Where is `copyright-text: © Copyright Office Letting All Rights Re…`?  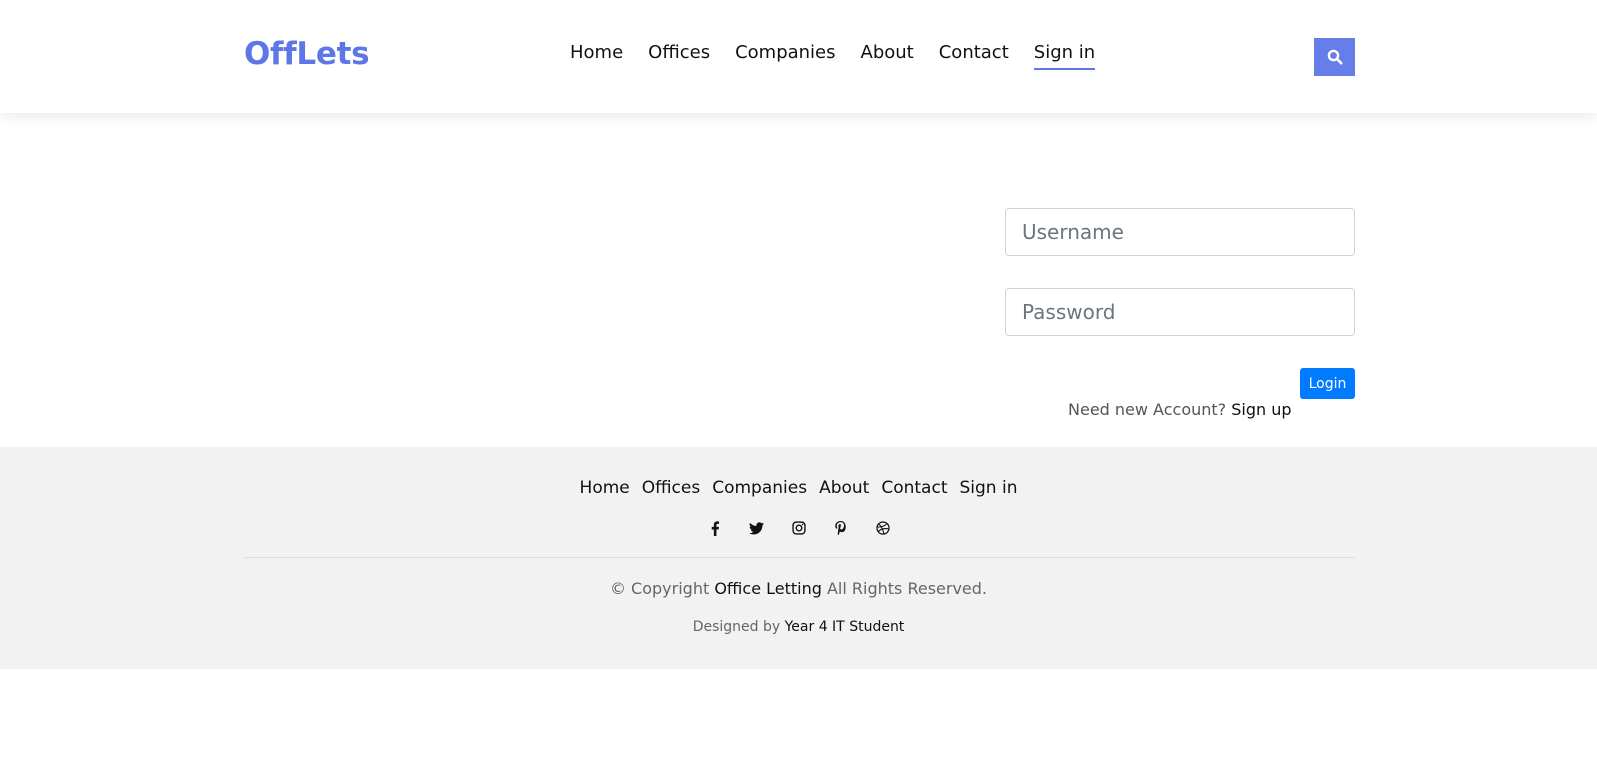 copyright-text: © Copyright Office Letting All Rights Re… is located at coordinates (798, 588).